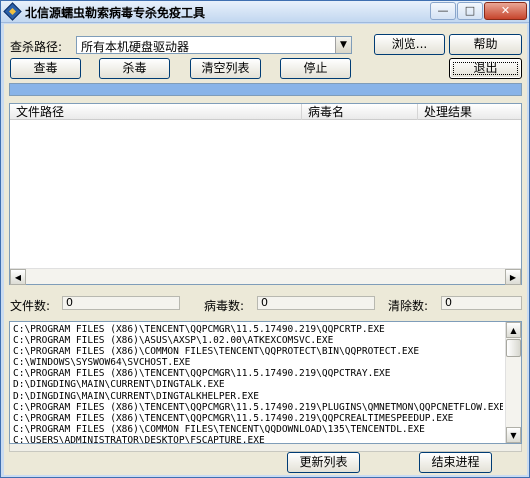 The image size is (530, 478). I want to click on stop-button: 停止, so click(315, 68).